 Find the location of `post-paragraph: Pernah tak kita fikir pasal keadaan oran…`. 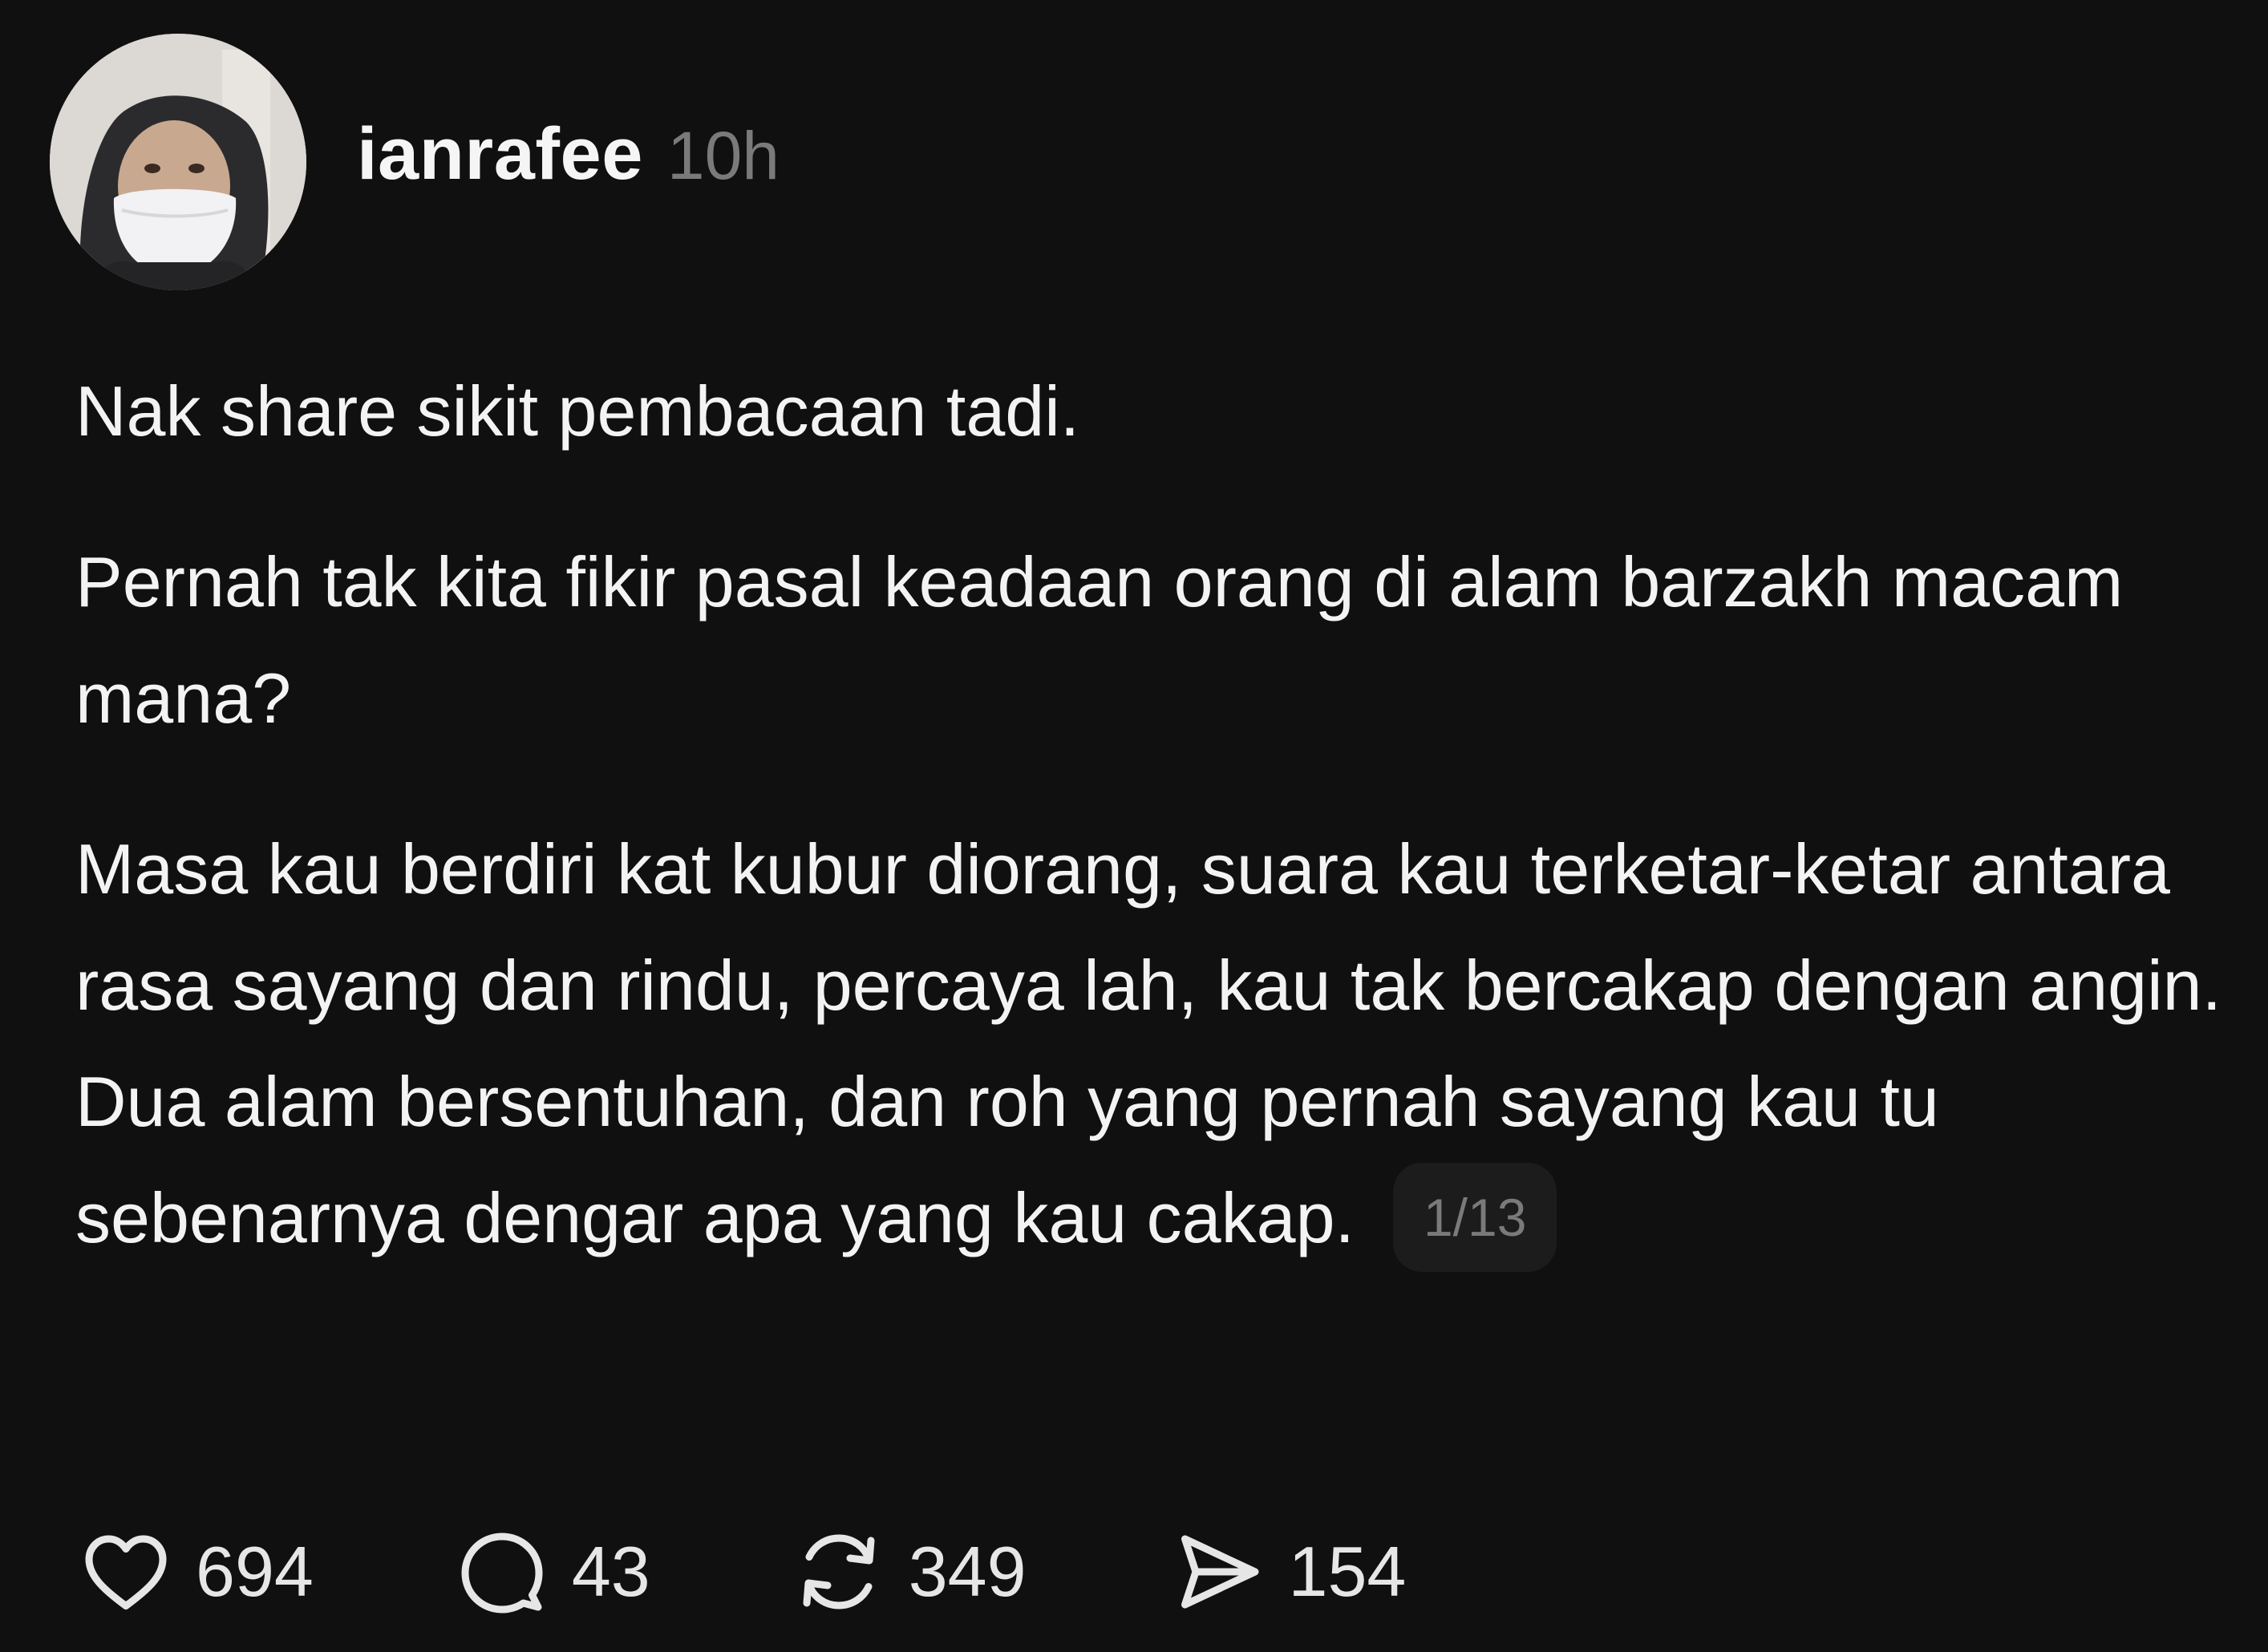

post-paragraph: Pernah tak kita fikir pasal keadaan oran… is located at coordinates (1099, 640).